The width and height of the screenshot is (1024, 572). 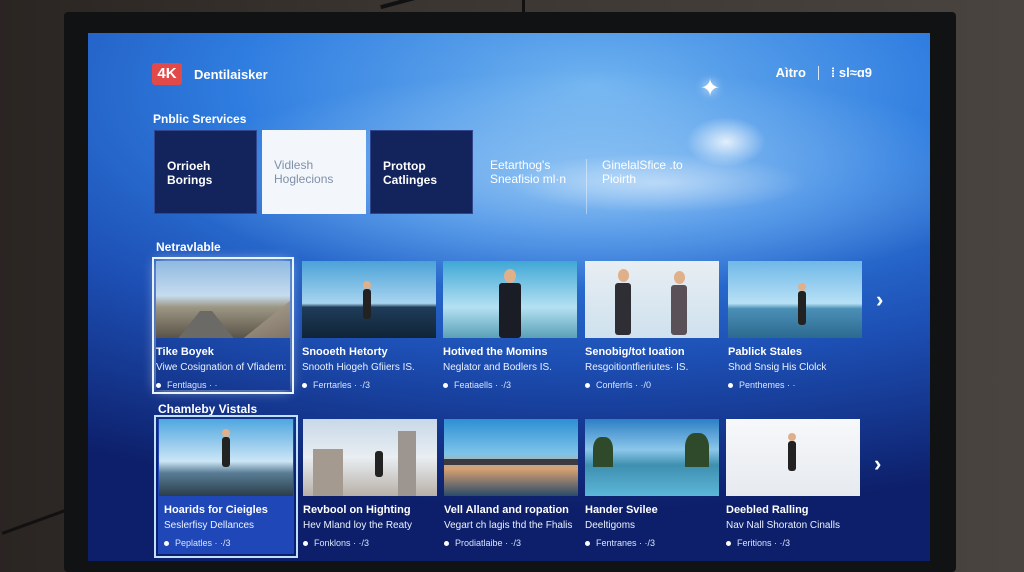 I want to click on card-meta: Fentranes · ·/3, so click(x=652, y=543).